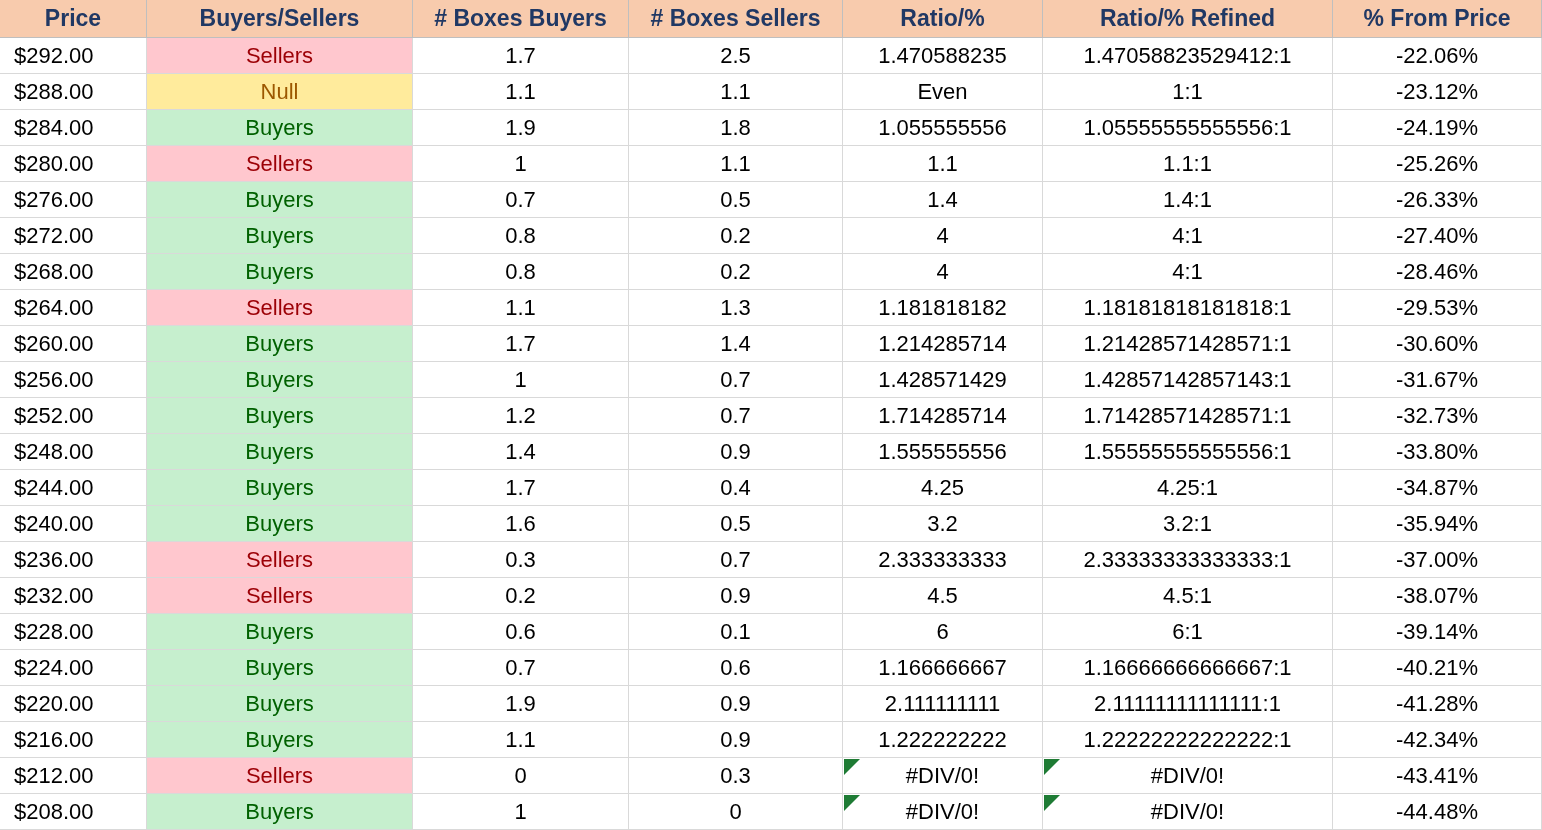  What do you see at coordinates (1188, 19) in the screenshot?
I see `column-header: Ratio/% Refined` at bounding box center [1188, 19].